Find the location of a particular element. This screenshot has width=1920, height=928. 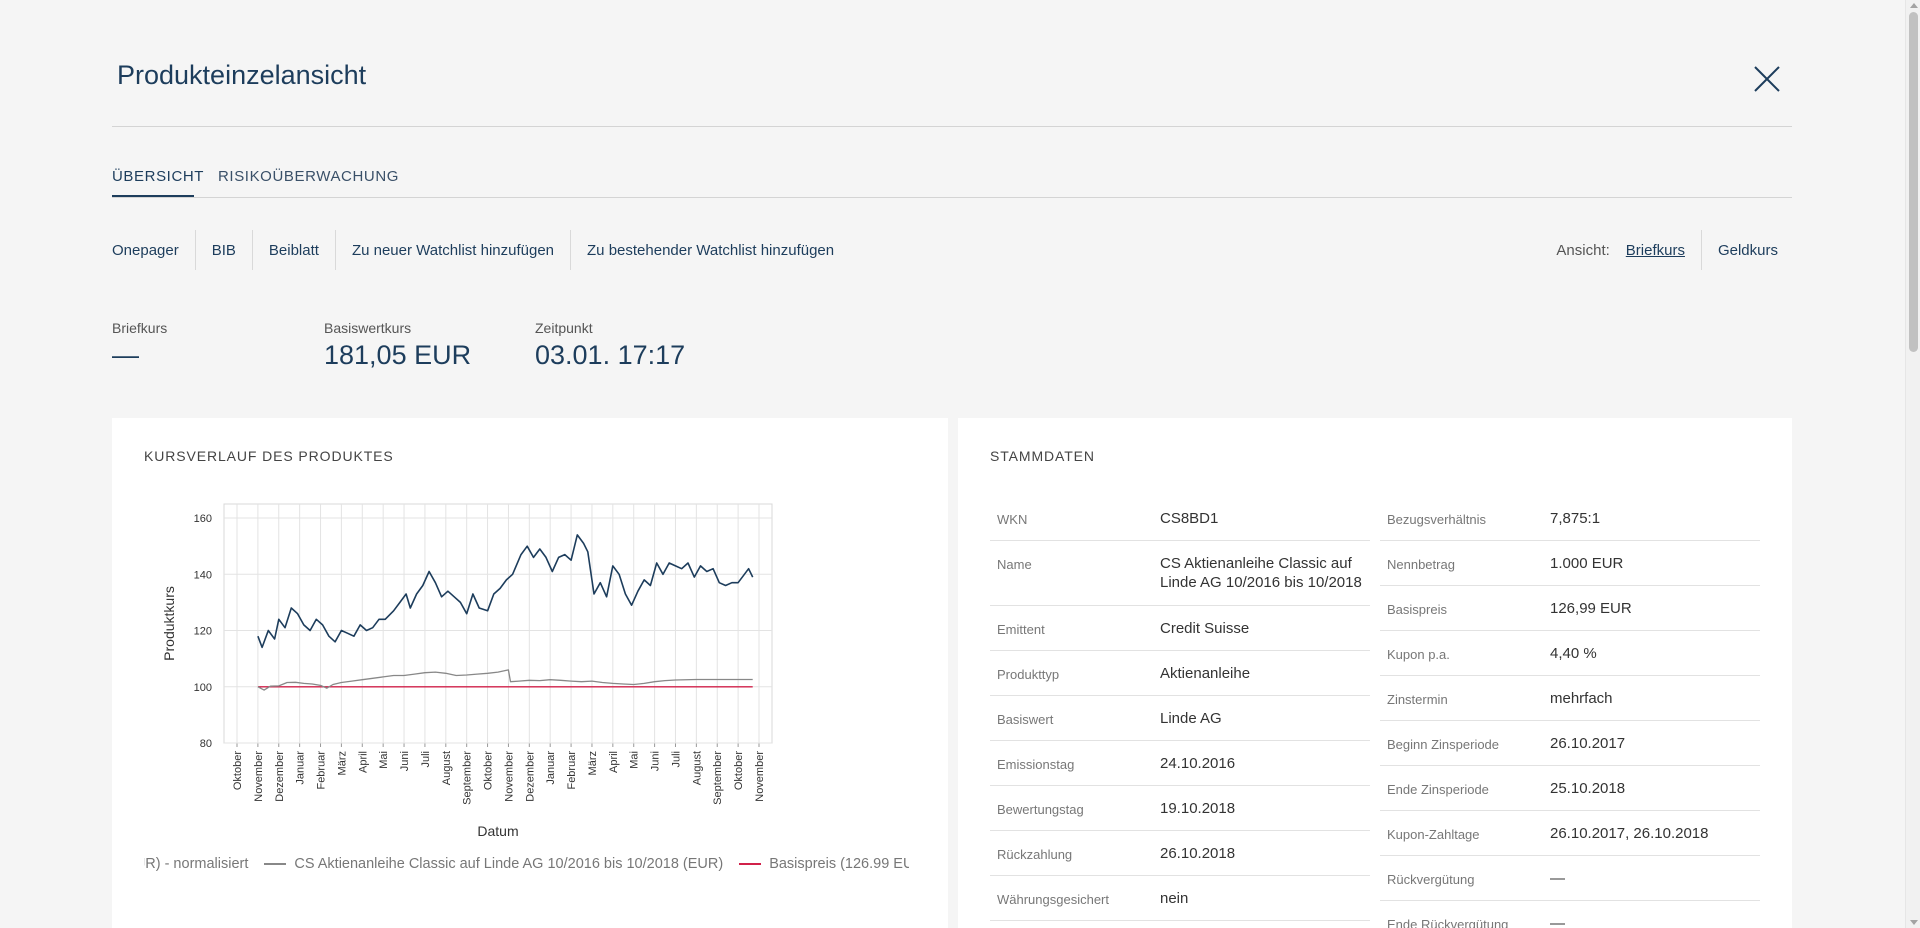

x-tick-label: September is located at coordinates (468, 778).